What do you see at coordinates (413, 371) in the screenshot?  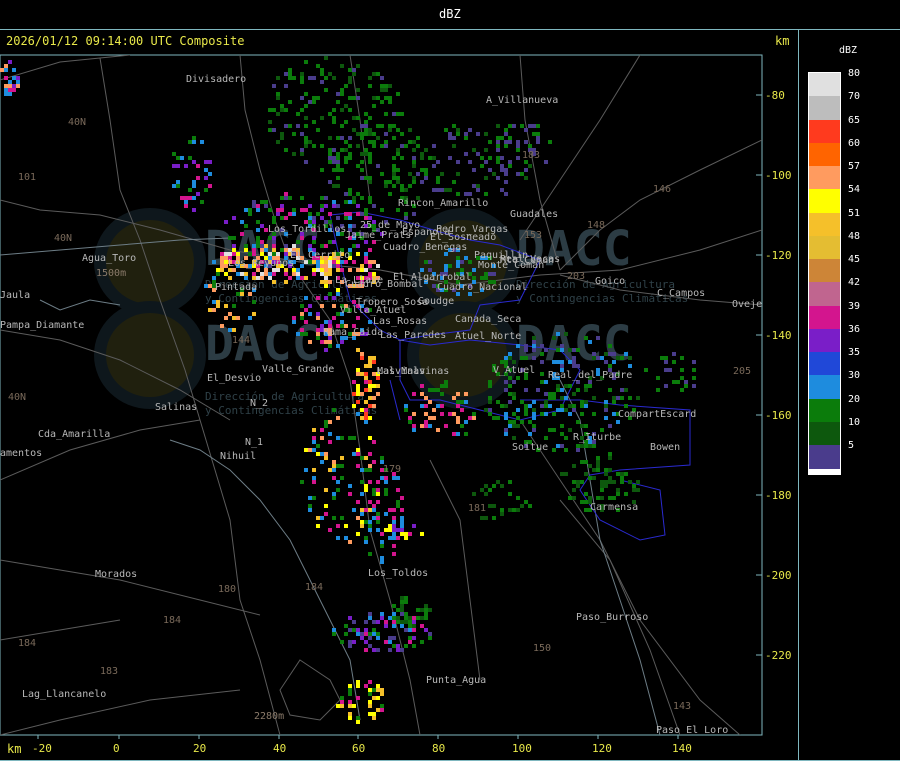 I see `place-label: Las_Malvinas` at bounding box center [413, 371].